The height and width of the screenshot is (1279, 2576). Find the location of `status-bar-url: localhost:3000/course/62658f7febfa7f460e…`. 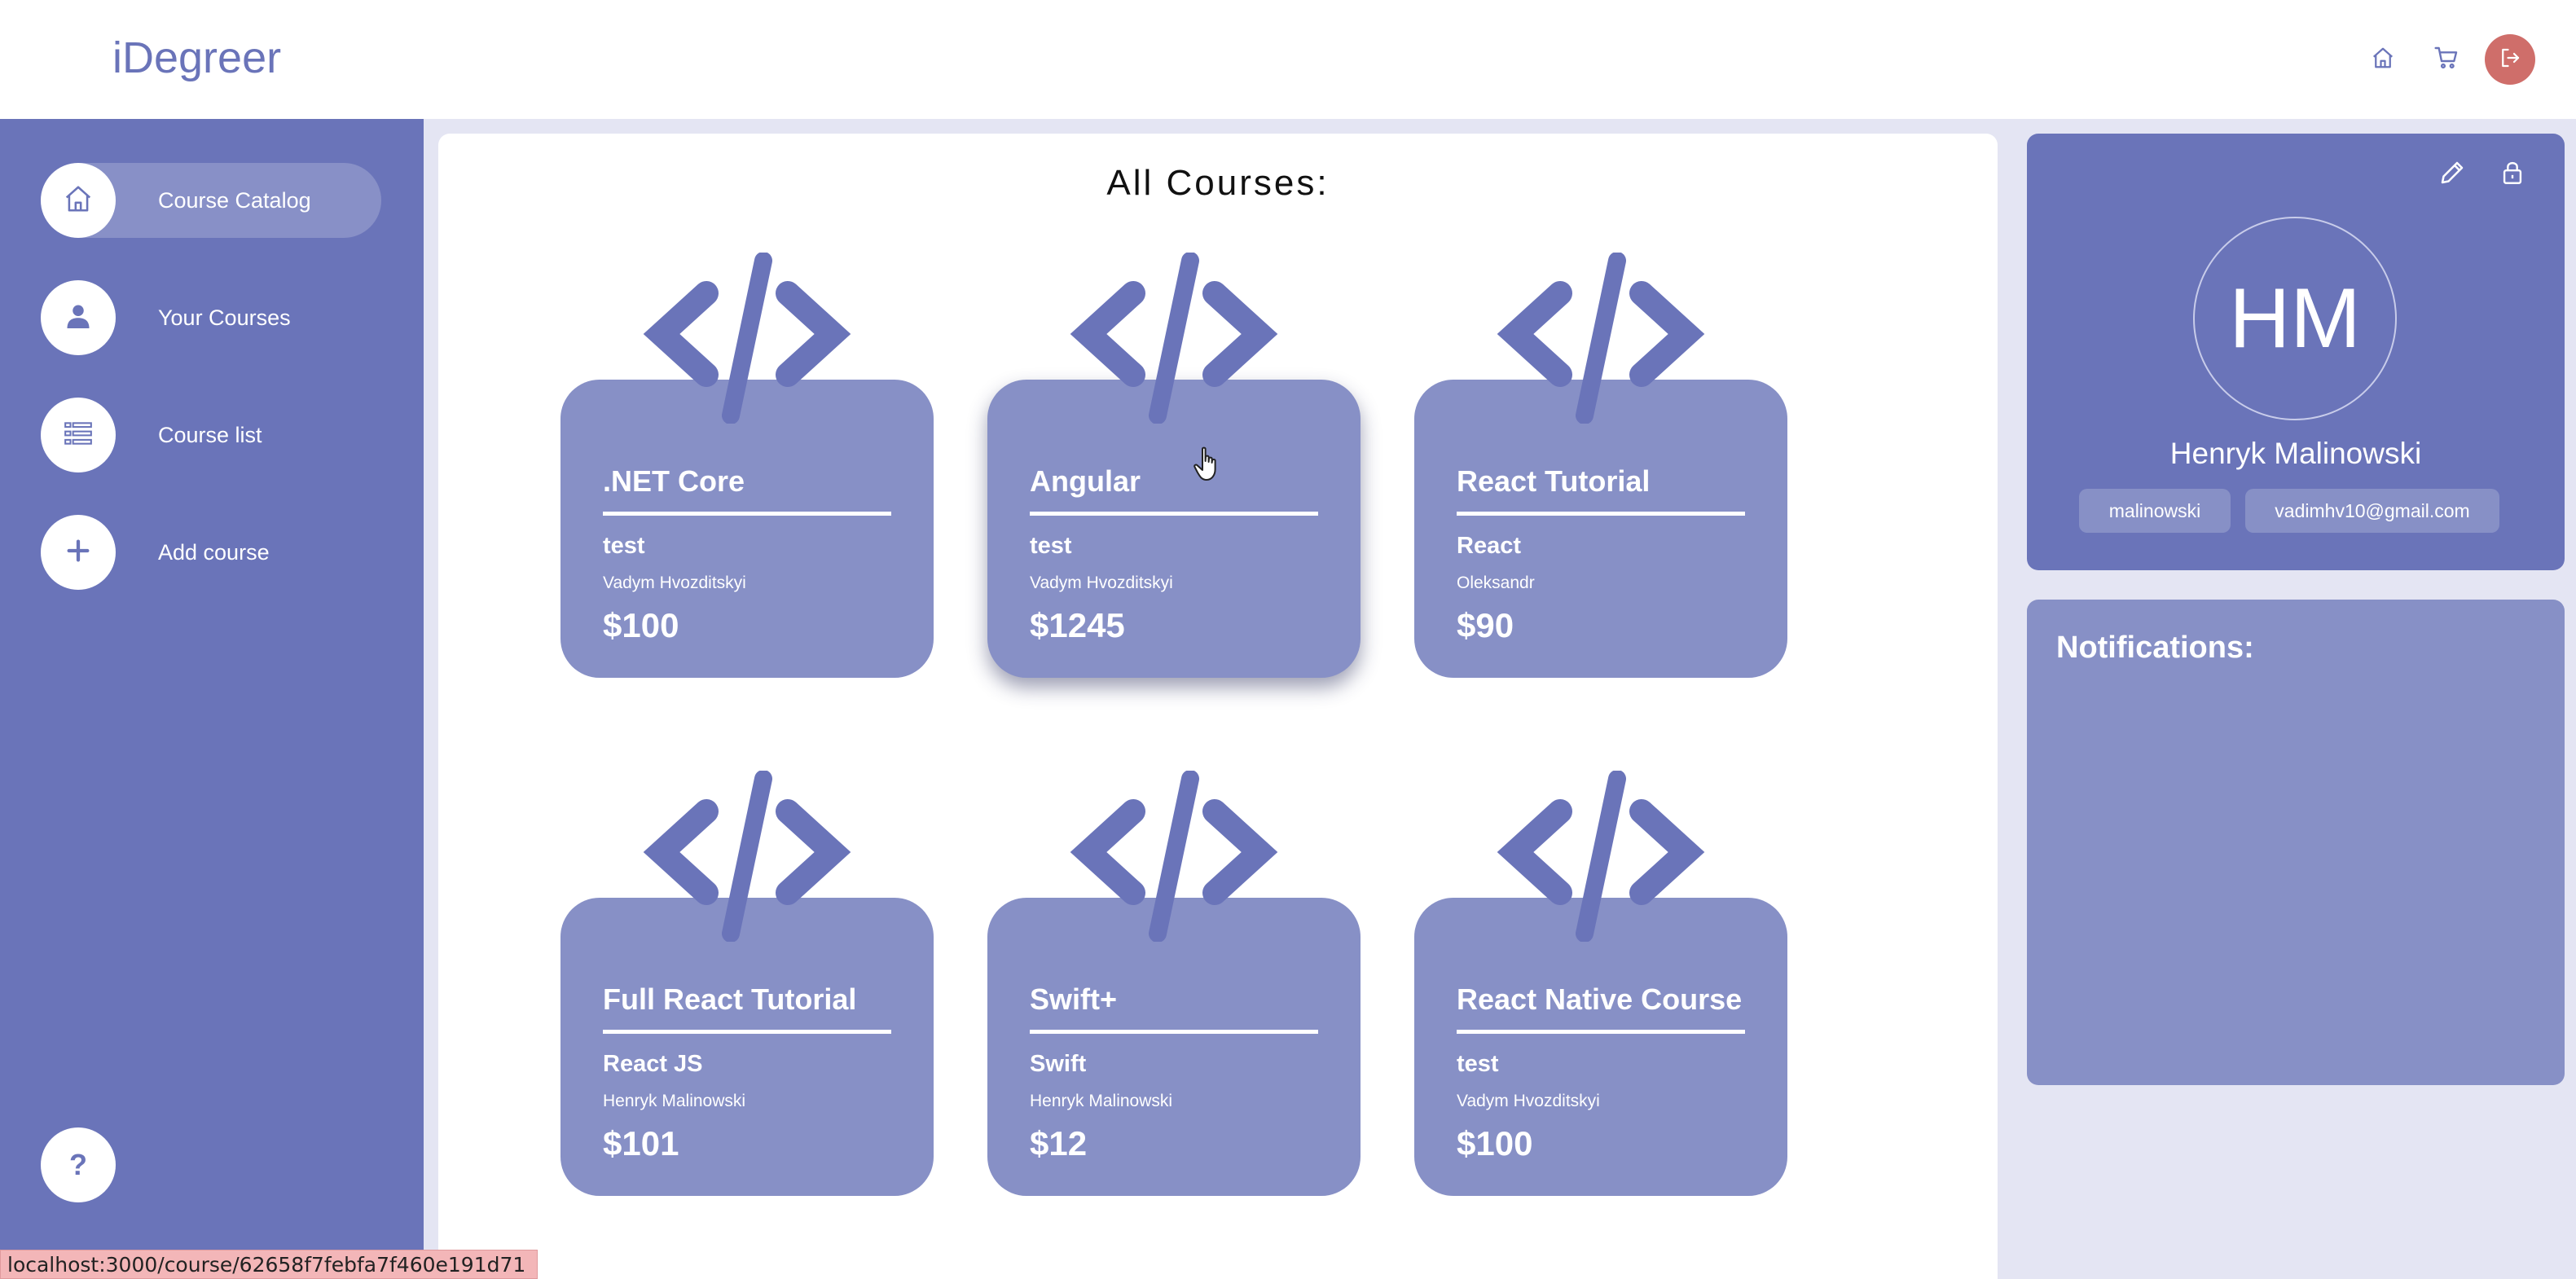

status-bar-url: localhost:3000/course/62658f7febfa7f460e… is located at coordinates (269, 1265).